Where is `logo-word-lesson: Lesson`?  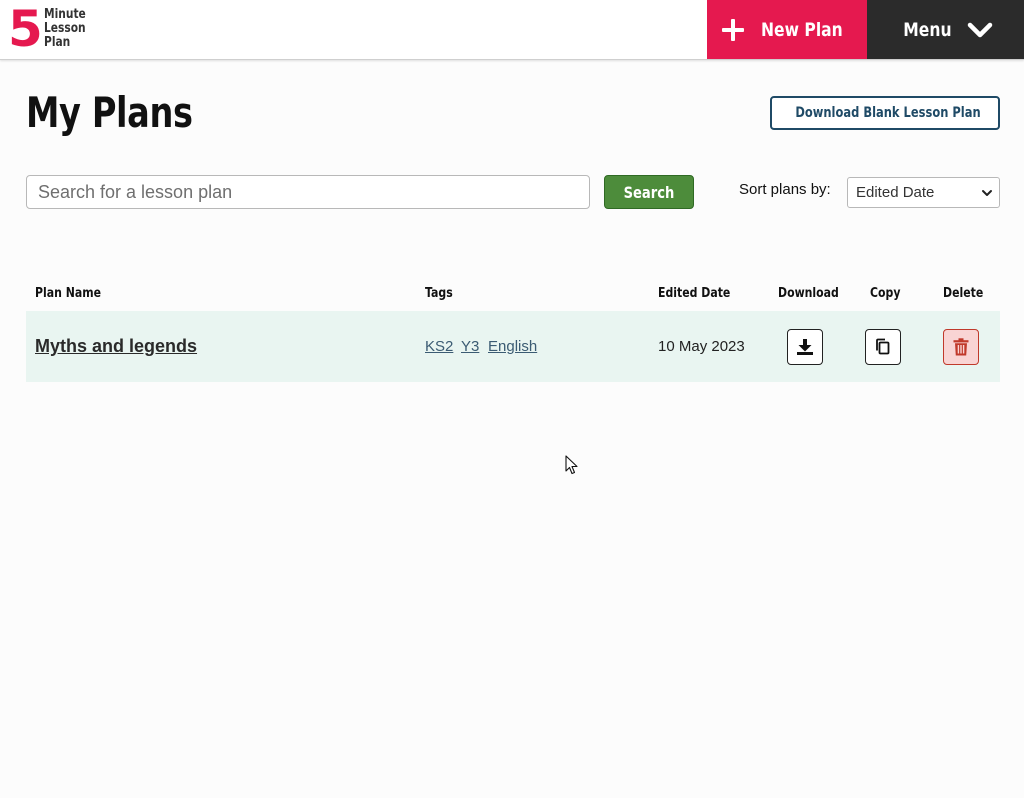 logo-word-lesson: Lesson is located at coordinates (64, 28).